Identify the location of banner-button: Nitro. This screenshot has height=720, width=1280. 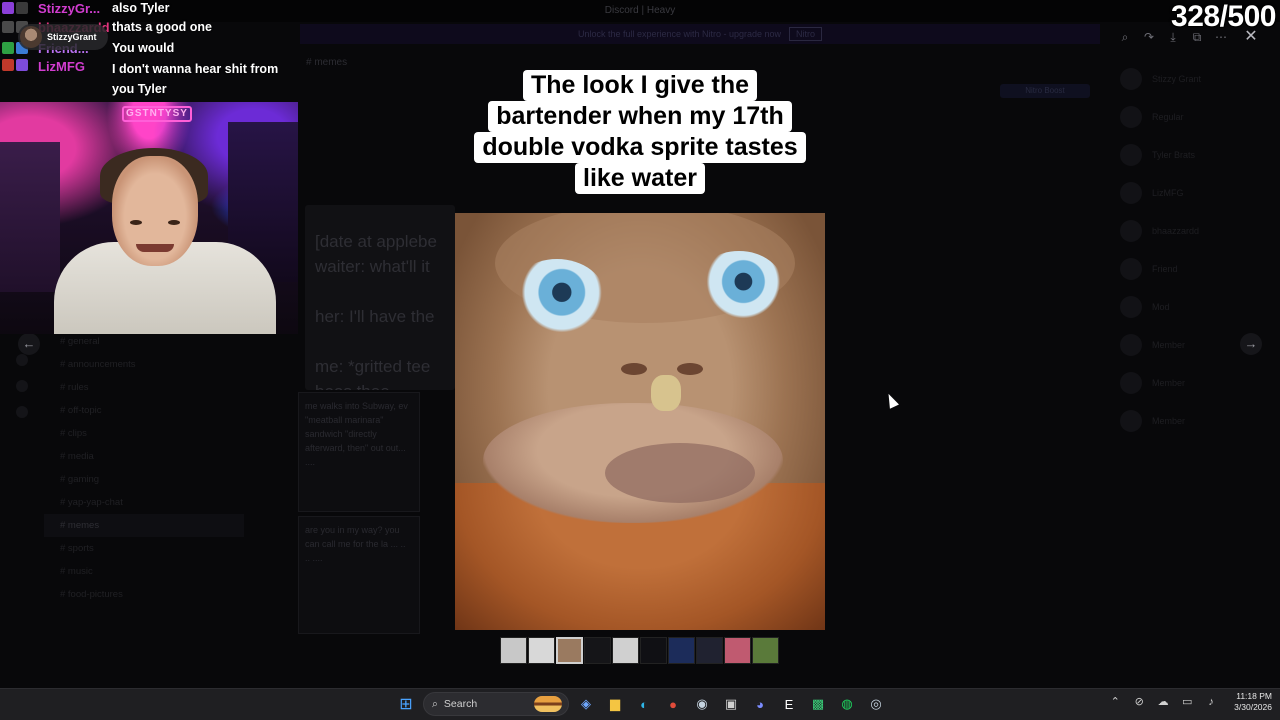
(806, 34).